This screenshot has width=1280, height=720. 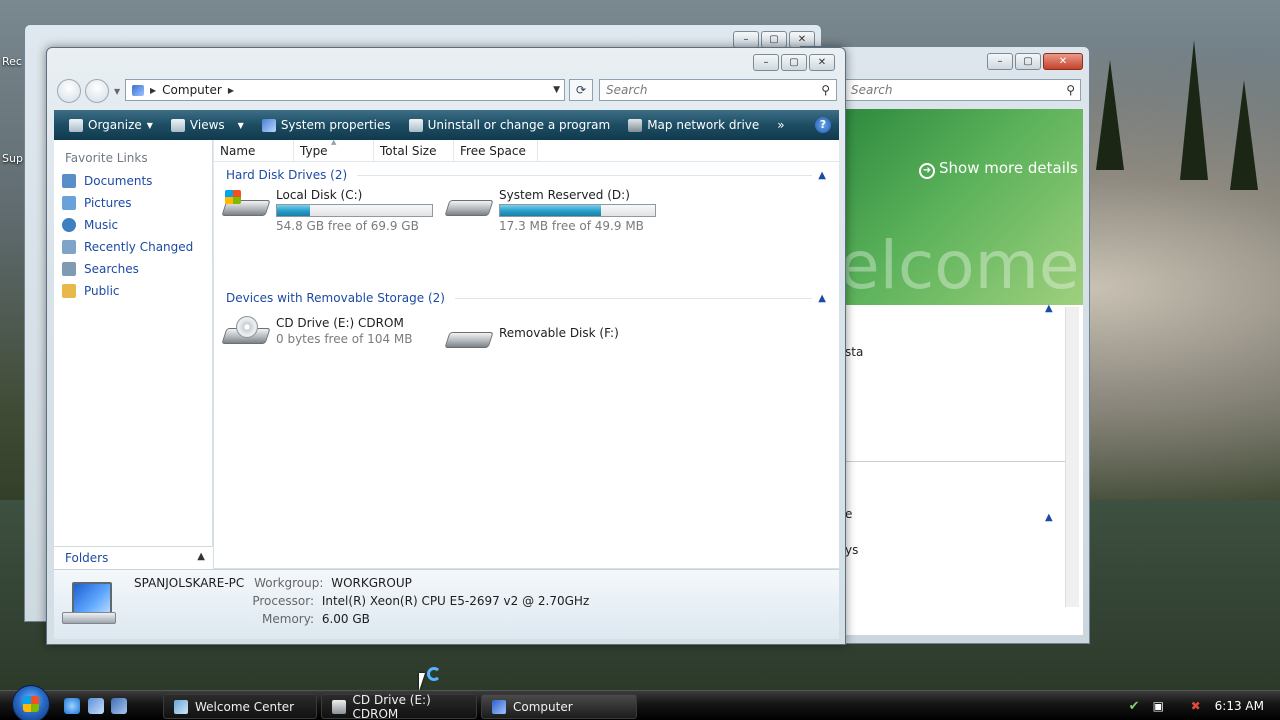 I want to click on drive-item-f: Removable Disk (F:), so click(x=531, y=337).